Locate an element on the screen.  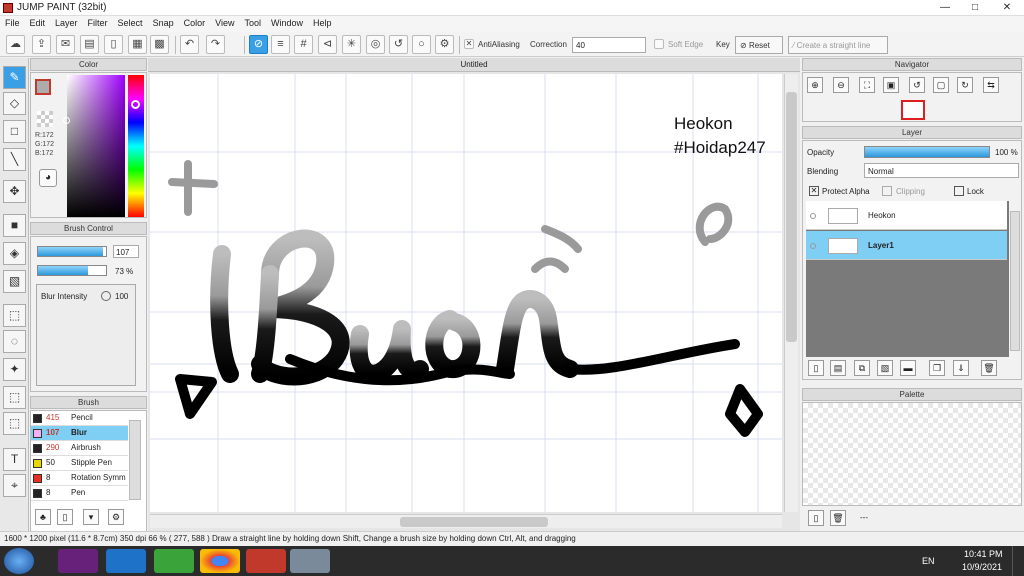
snap-settings-icon: ⚙ is located at coordinates (444, 44).